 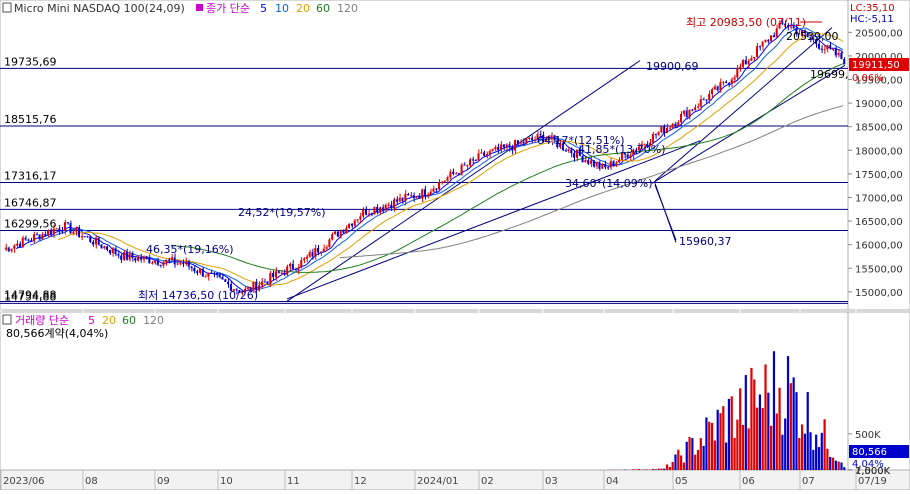 I want to click on x-axis-label: 04, so click(x=612, y=481).